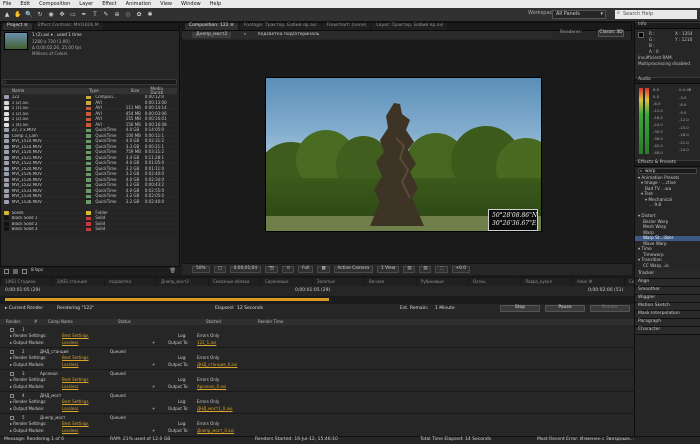 The height and width of the screenshot is (444, 700). Describe the element at coordinates (306, 269) in the screenshot. I see `viewer-control-5: Full` at that location.